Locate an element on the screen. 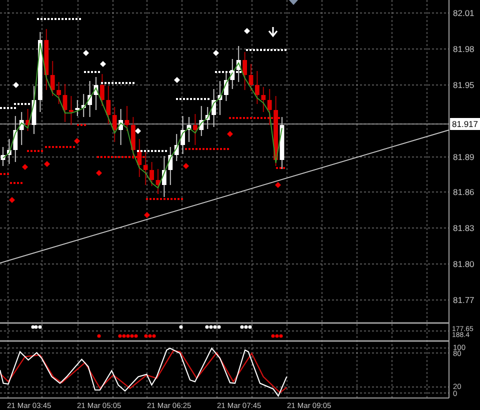  price-label: 82.01 is located at coordinates (463, 13).